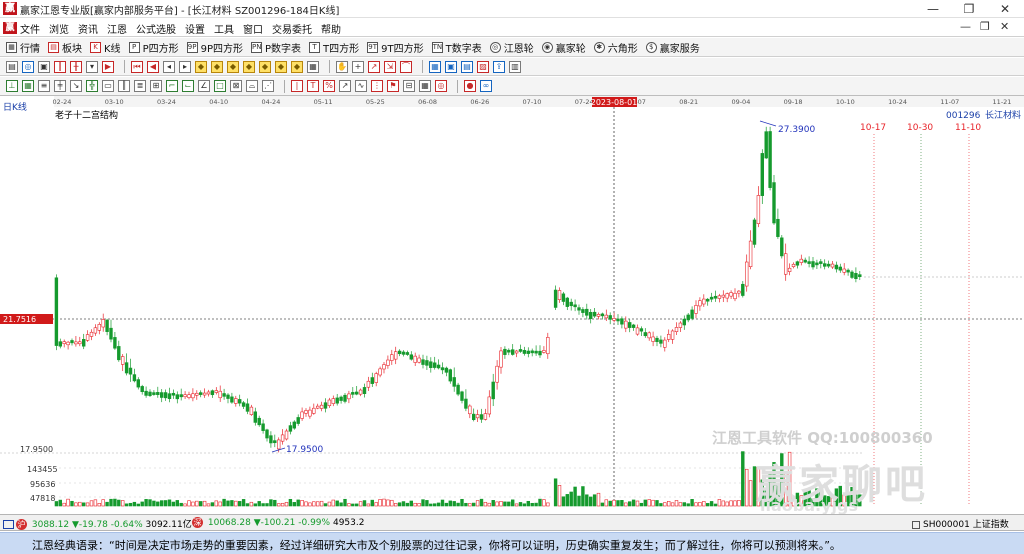 The image size is (1024, 554). Describe the element at coordinates (470, 86) in the screenshot. I see `color-icon: ●` at that location.